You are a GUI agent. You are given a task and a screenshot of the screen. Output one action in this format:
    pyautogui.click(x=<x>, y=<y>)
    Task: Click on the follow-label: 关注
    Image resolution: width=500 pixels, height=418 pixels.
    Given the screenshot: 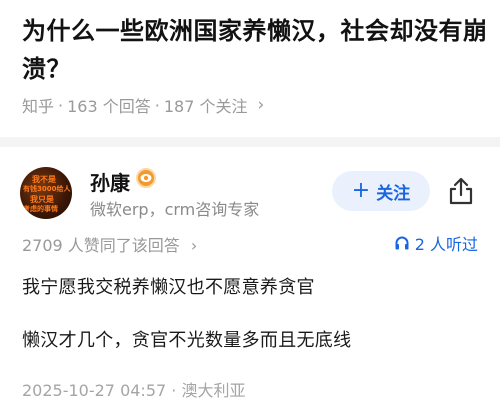 What is the action you would take?
    pyautogui.click(x=393, y=193)
    